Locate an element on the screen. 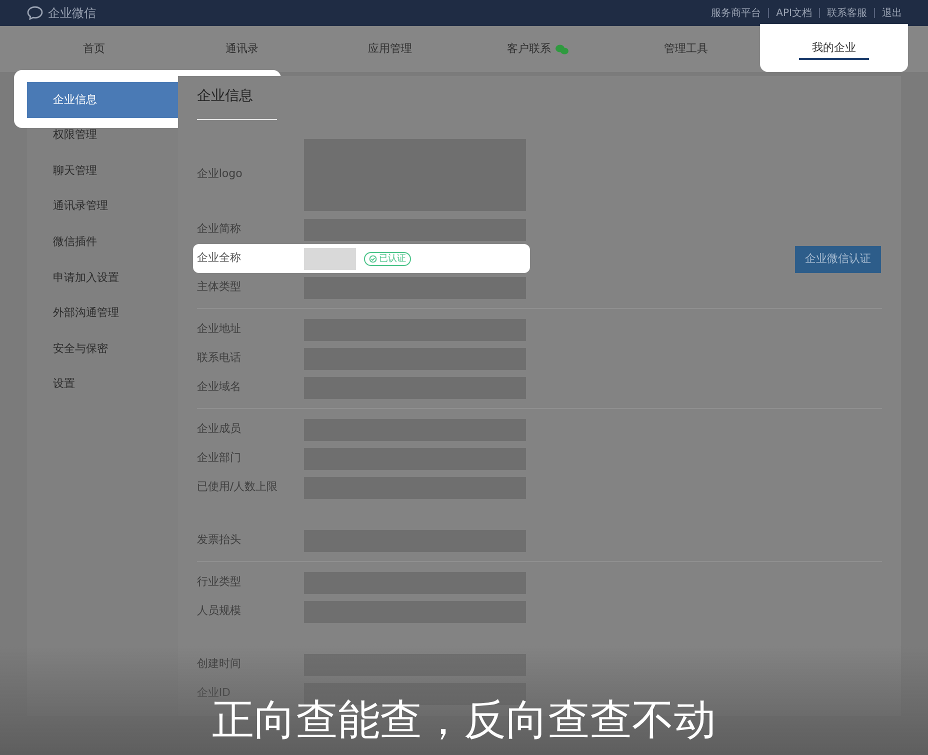 The image size is (928, 755). field-label: 联系电话 is located at coordinates (219, 358).